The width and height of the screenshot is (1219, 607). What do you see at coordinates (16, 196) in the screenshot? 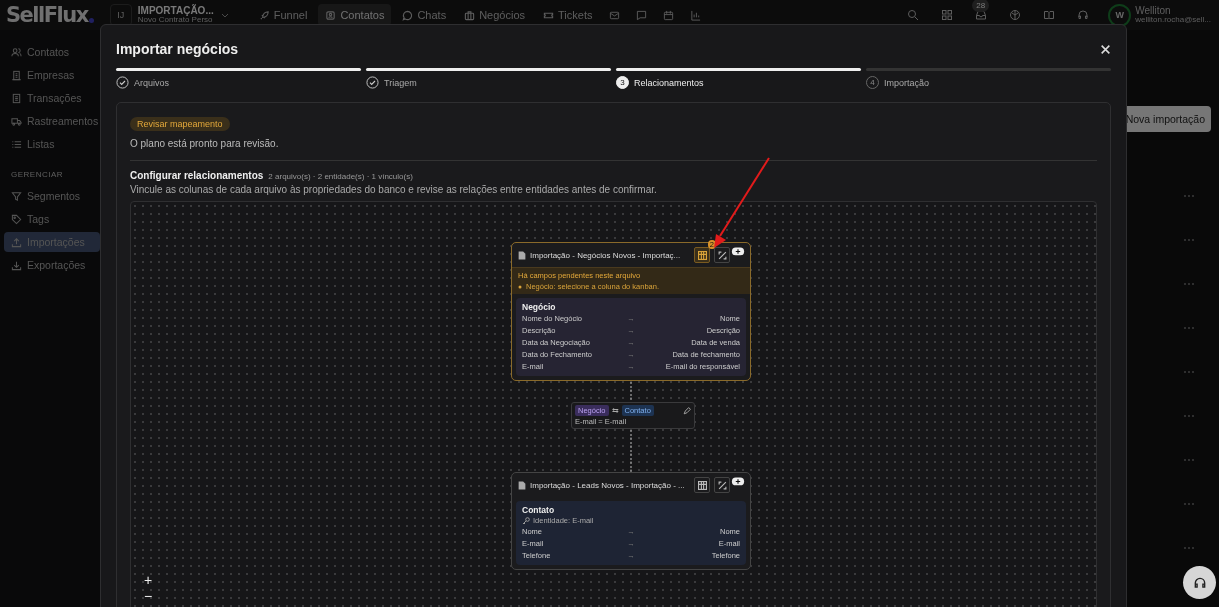
I see `filter-icon` at bounding box center [16, 196].